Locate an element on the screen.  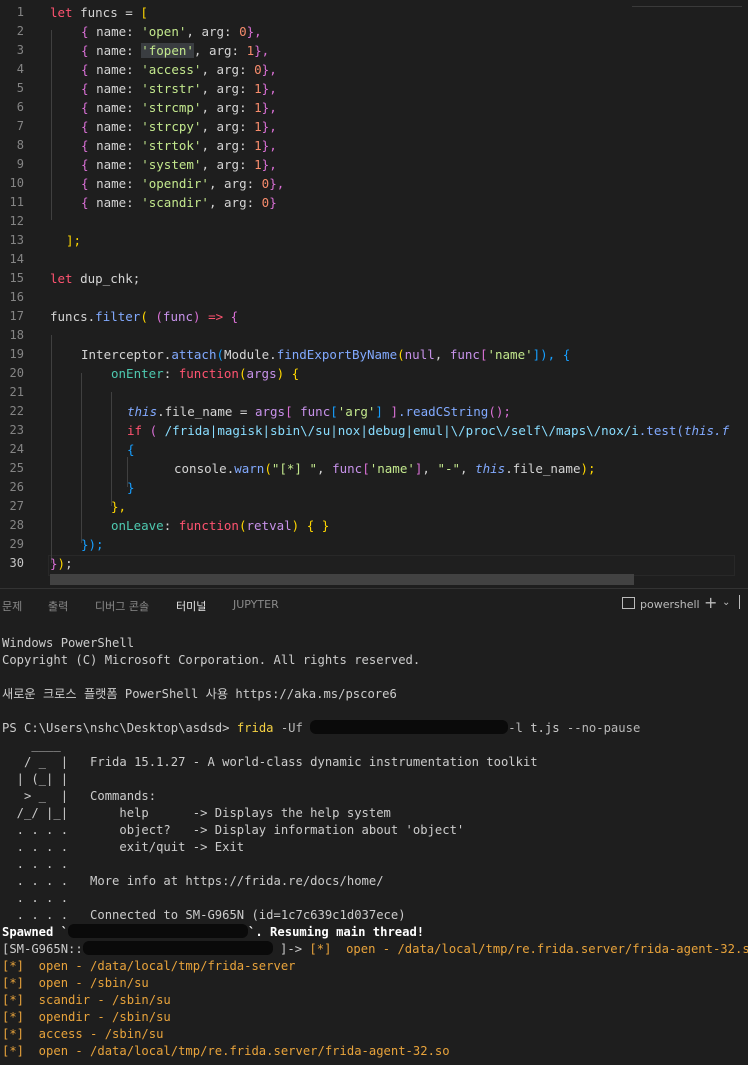
line-number: 21 is located at coordinates (16, 392).